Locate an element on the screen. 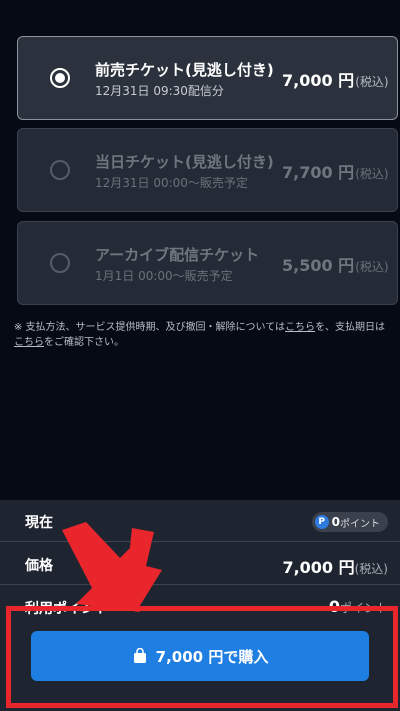 This screenshot has width=400, height=711. current-points-value: 0 is located at coordinates (335, 522).